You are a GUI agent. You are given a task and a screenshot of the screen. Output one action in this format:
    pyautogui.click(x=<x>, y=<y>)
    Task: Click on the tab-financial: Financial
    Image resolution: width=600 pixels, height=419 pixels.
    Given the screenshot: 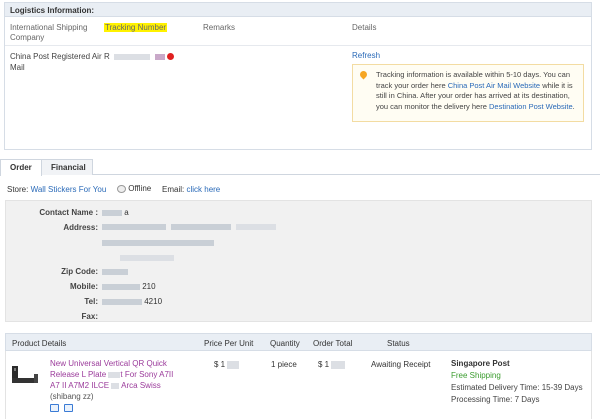 What is the action you would take?
    pyautogui.click(x=67, y=167)
    